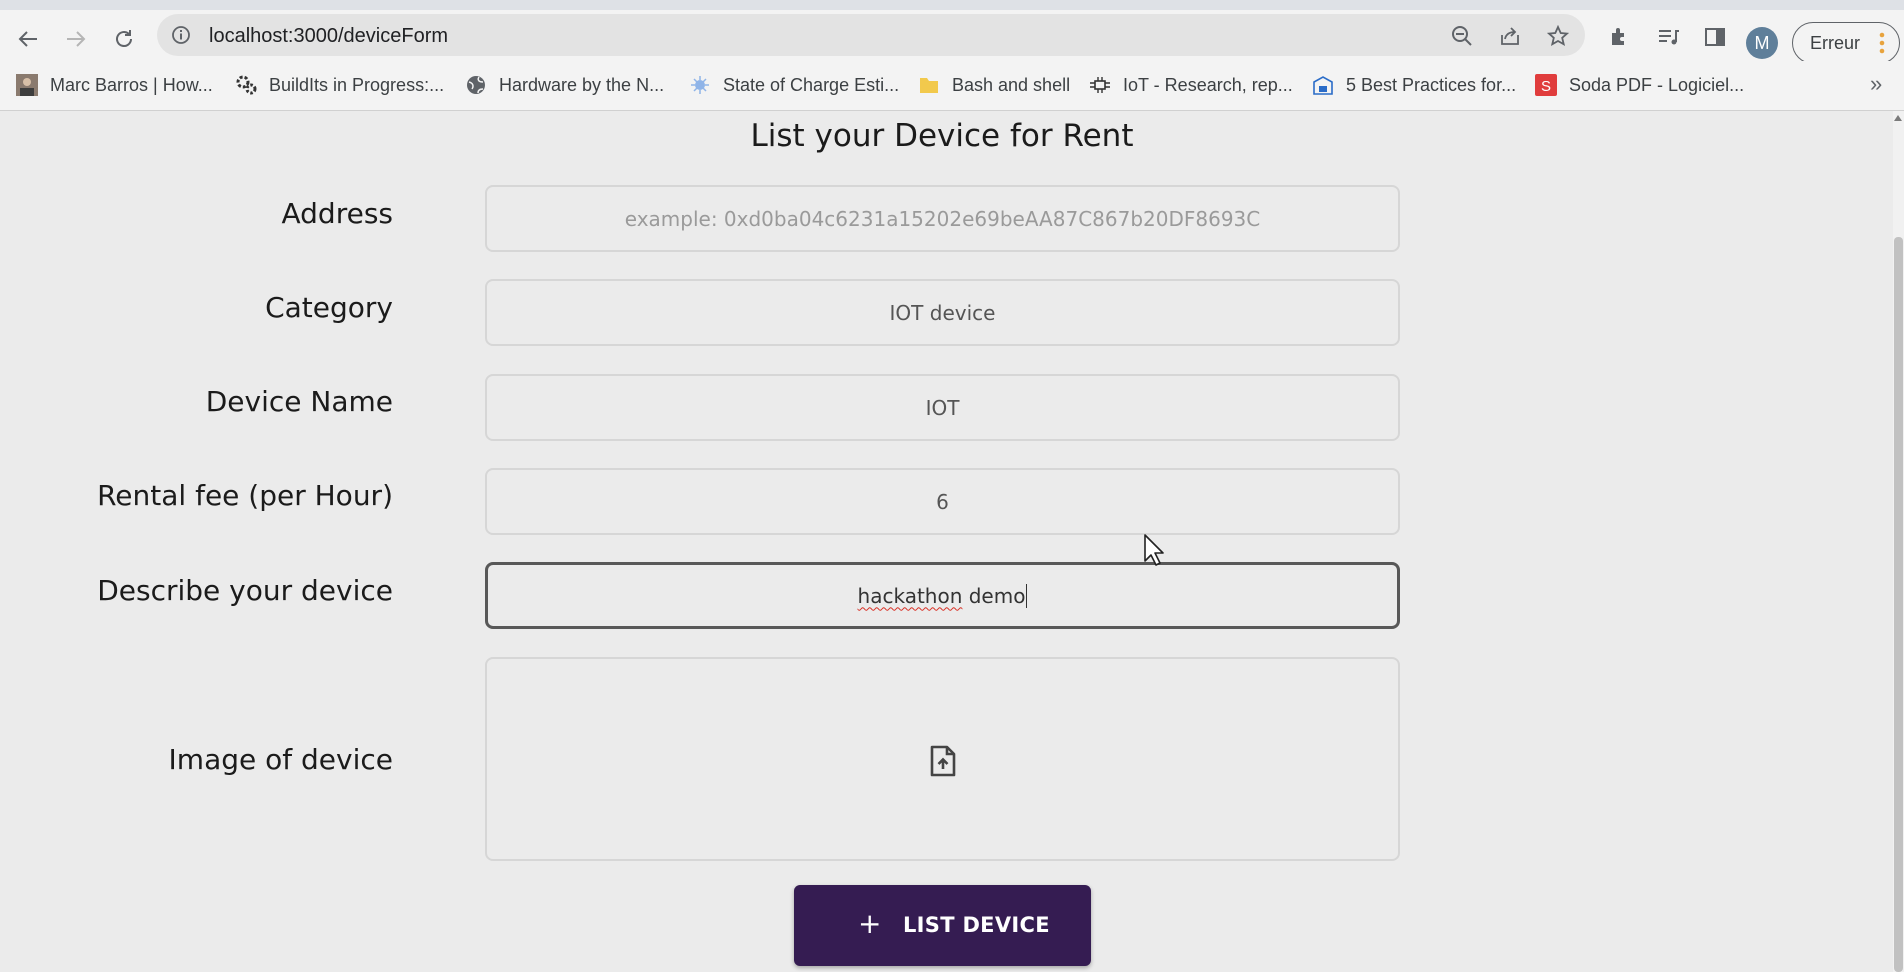  Describe the element at coordinates (929, 85) in the screenshot. I see `folder-icon` at that location.